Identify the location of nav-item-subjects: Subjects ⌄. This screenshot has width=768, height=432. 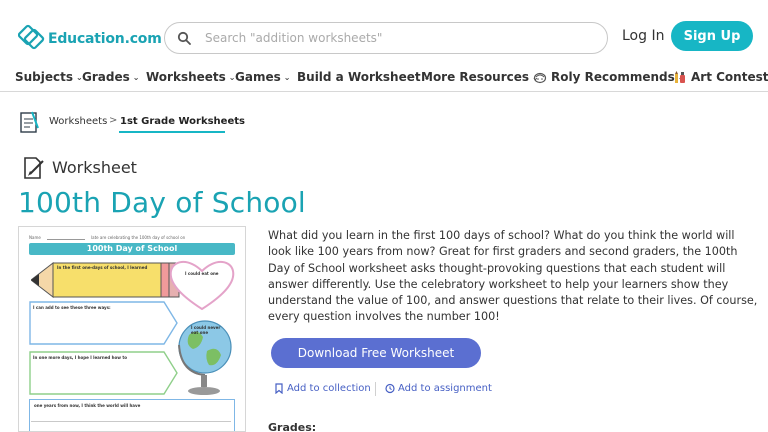
(49, 77).